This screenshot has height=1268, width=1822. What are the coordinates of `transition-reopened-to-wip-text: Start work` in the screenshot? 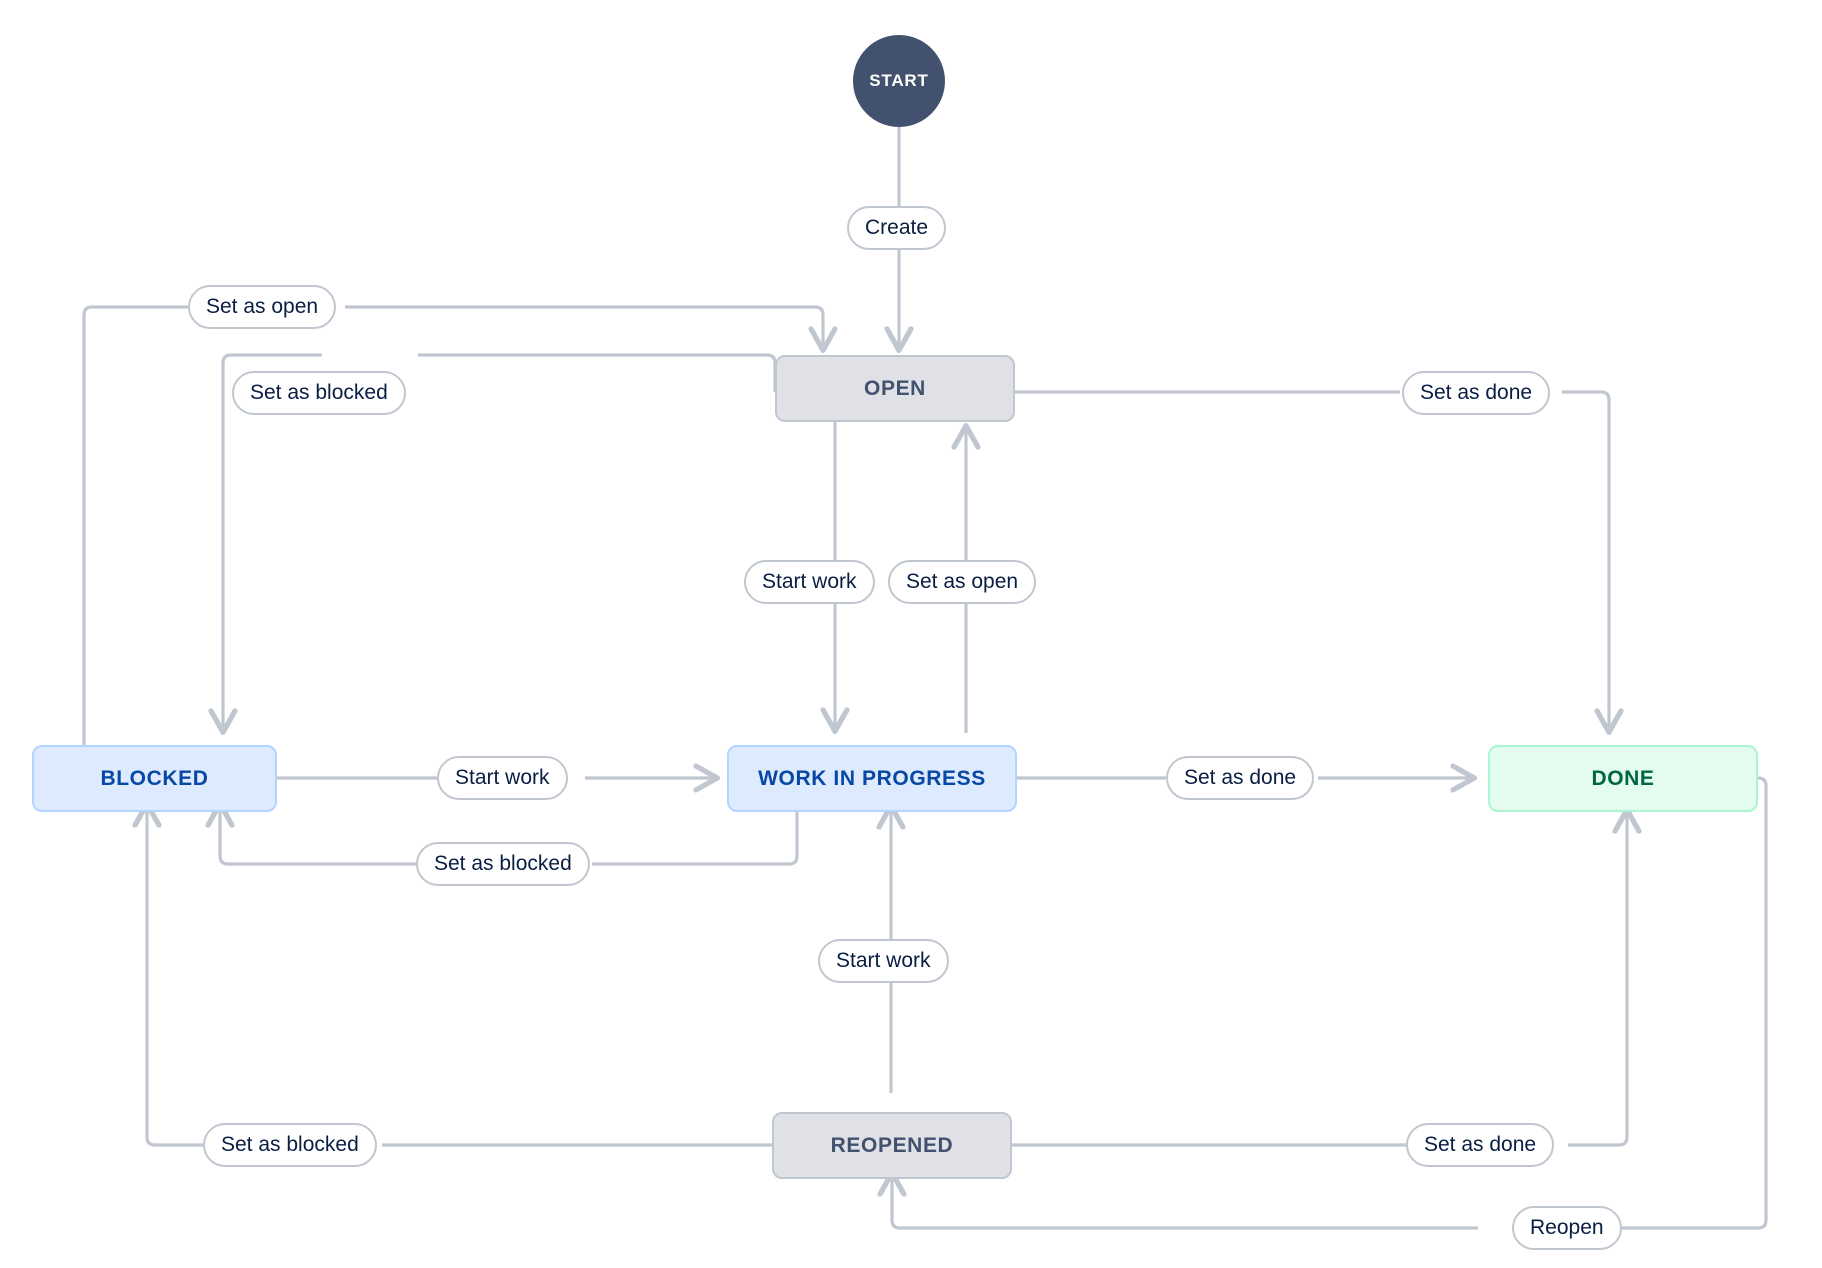 It's located at (883, 960).